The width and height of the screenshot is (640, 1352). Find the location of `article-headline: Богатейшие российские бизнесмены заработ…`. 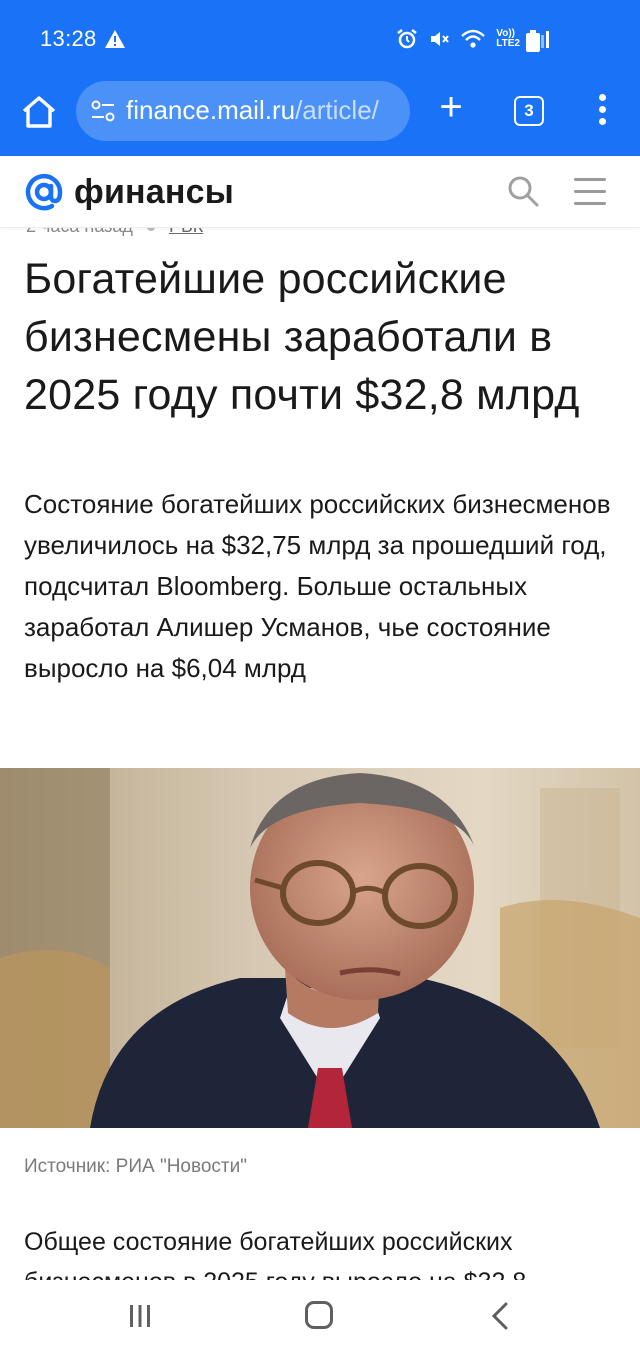

article-headline: Богатейшие российские бизнесмены заработ… is located at coordinates (302, 337).